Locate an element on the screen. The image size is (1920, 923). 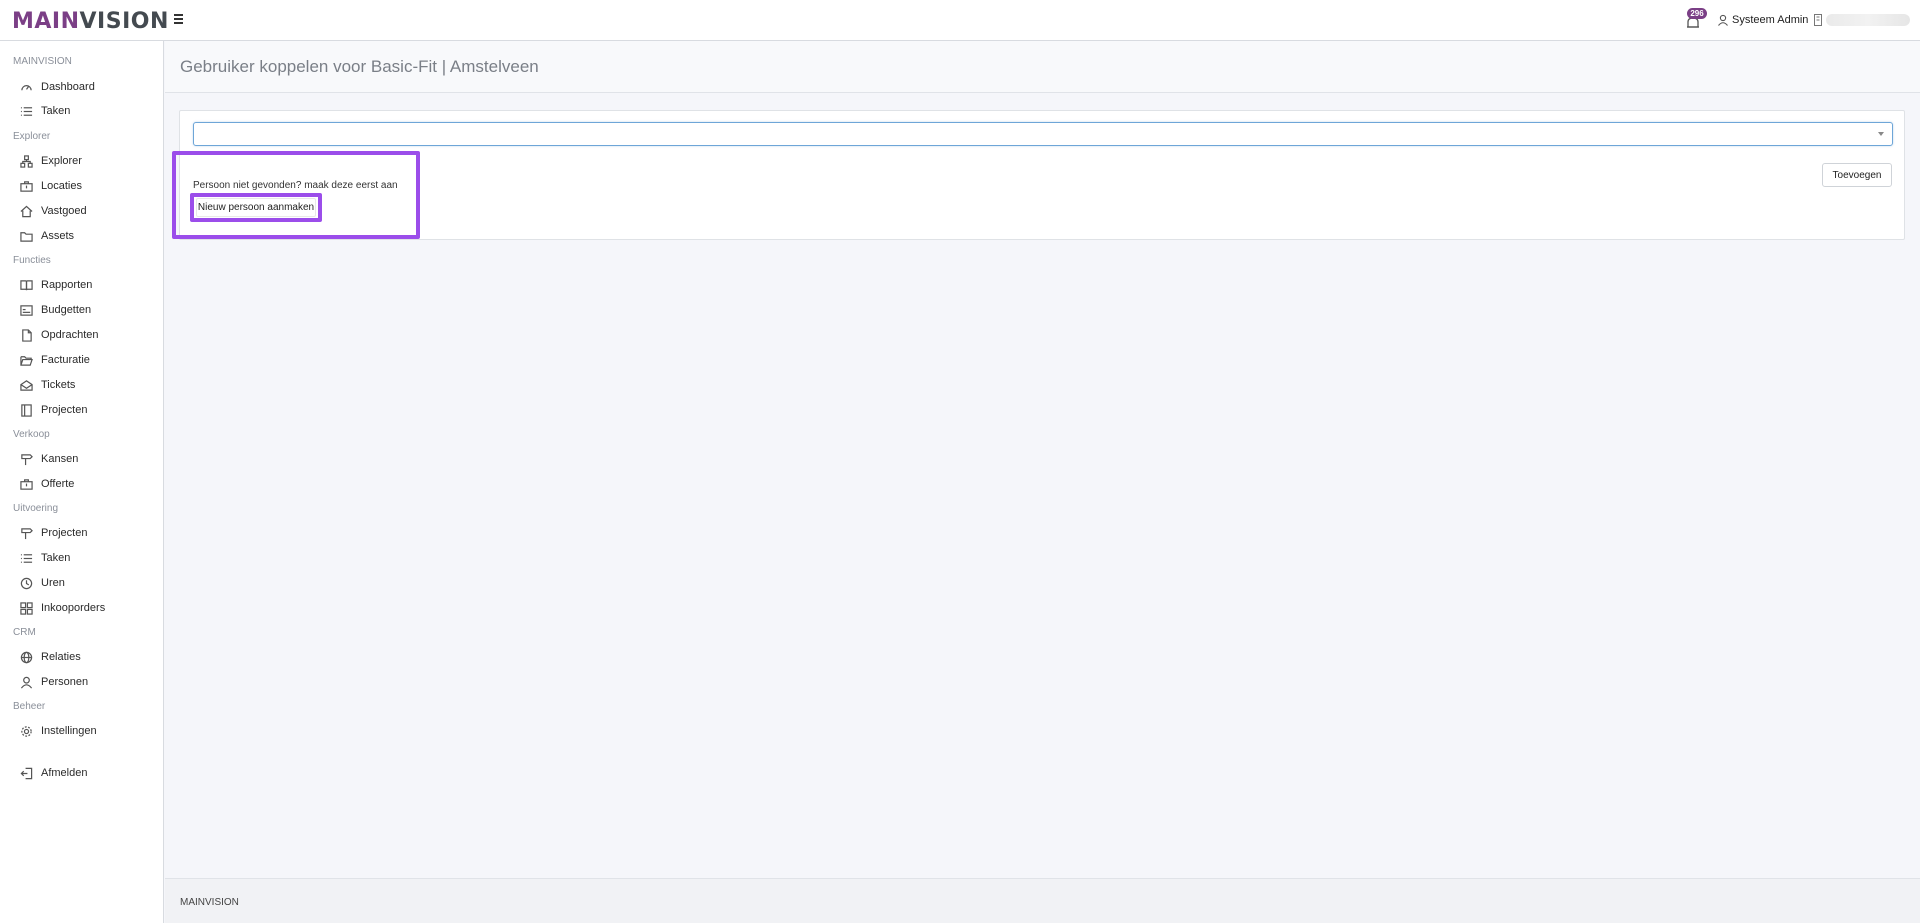
top-header: MAINVISION 296 Systeem Admin is located at coordinates (960, 20).